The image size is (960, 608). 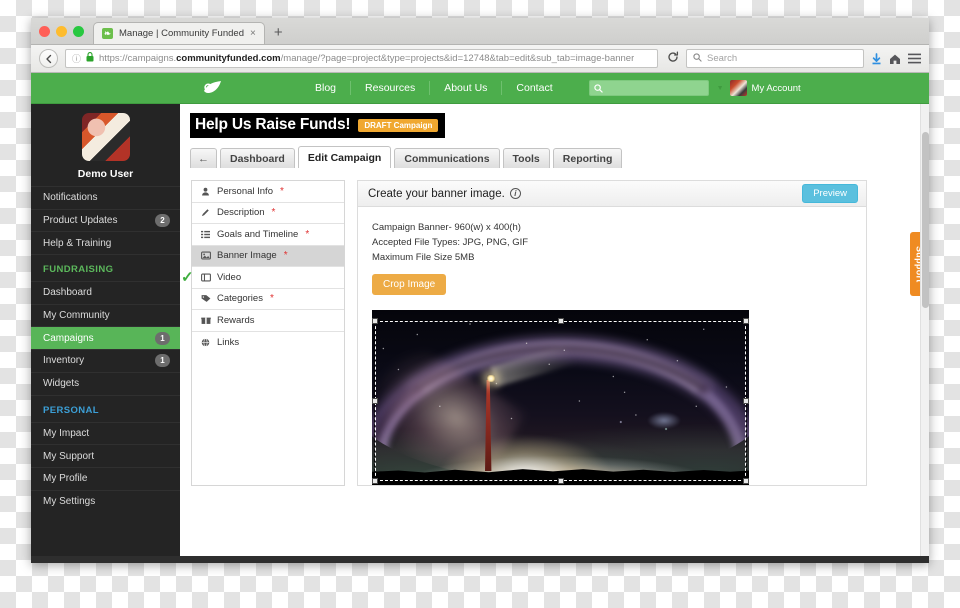 What do you see at coordinates (278, 34) in the screenshot?
I see `new-tab-button: +` at bounding box center [278, 34].